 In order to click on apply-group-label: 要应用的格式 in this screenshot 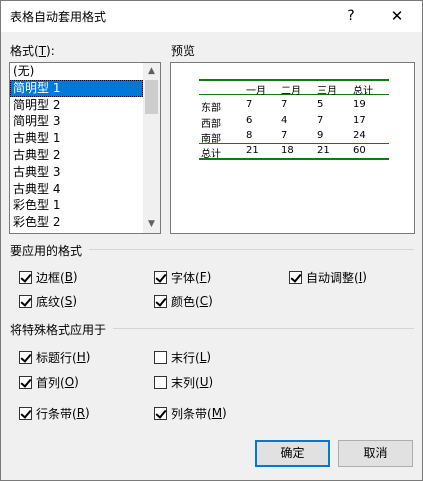, I will do `click(46, 251)`.